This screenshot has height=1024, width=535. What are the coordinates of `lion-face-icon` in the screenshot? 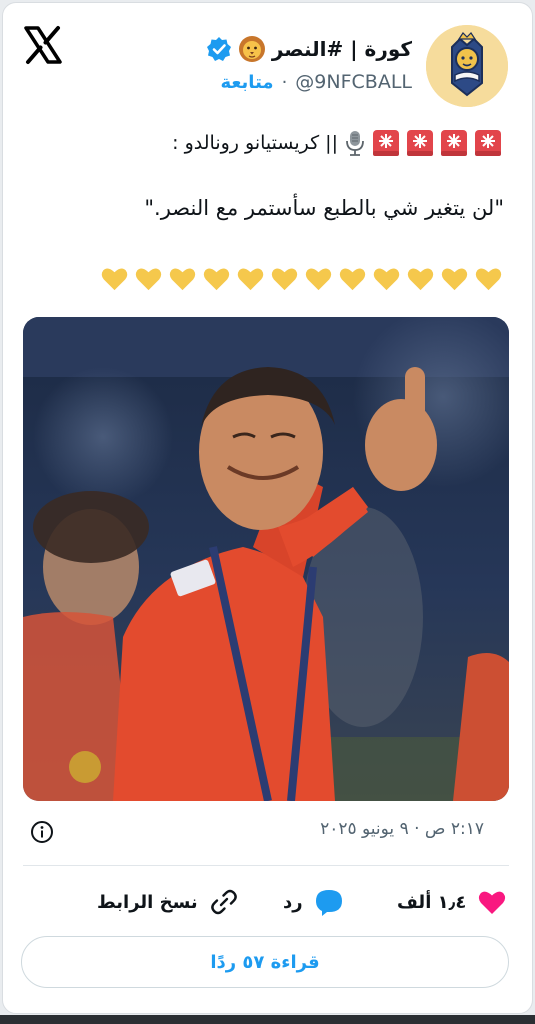 It's located at (251, 49).